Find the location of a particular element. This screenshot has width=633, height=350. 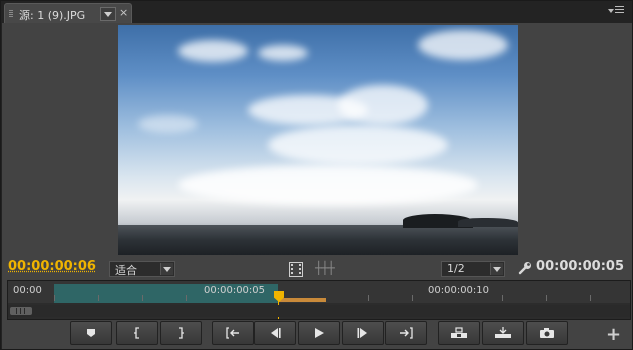

go-to-out-button is located at coordinates (406, 333).